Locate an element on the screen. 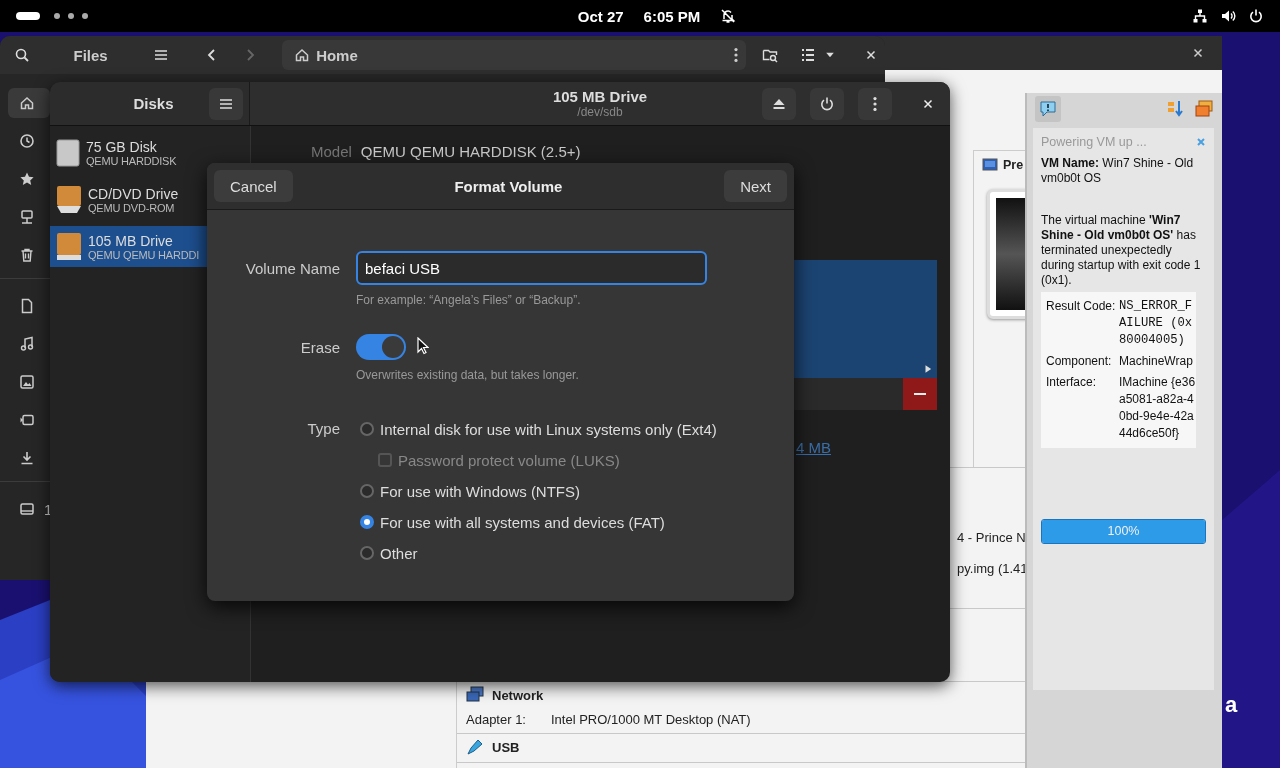  search-icon is located at coordinates (21, 55).